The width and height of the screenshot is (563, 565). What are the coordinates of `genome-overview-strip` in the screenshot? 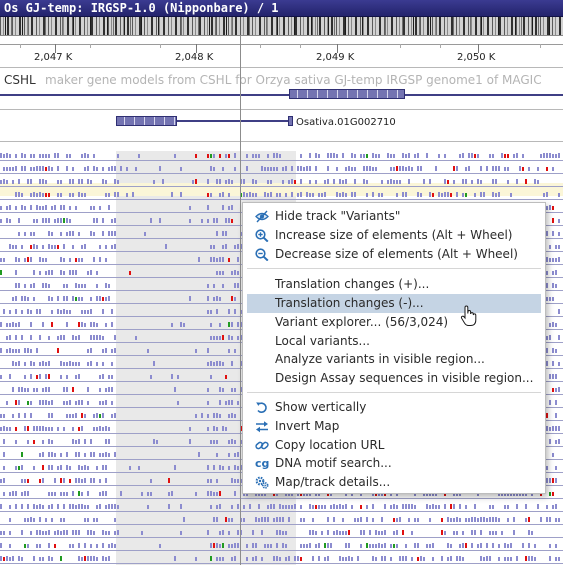 It's located at (281, 26).